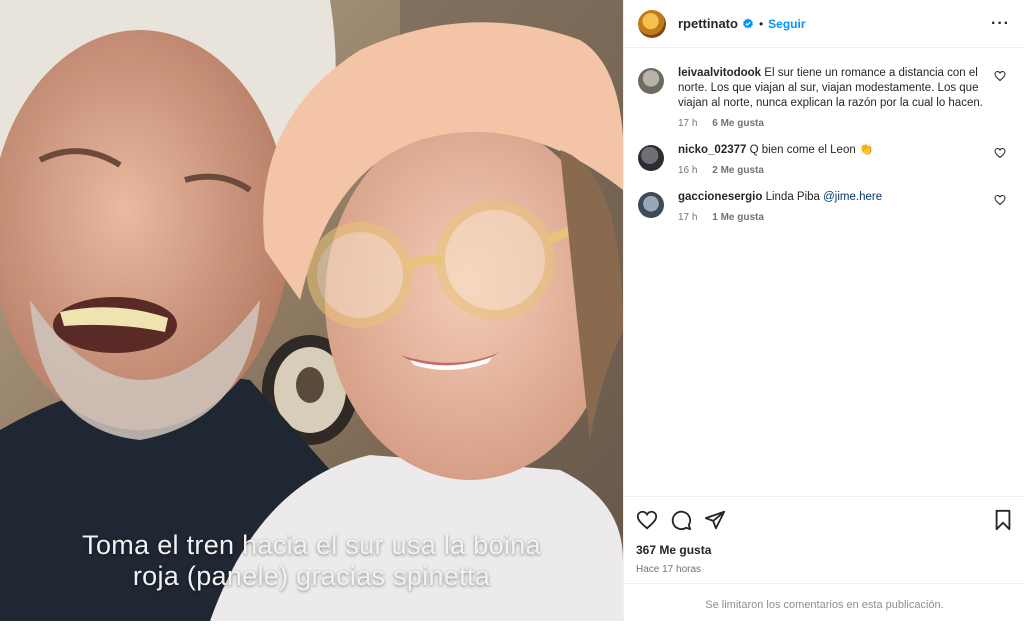 The height and width of the screenshot is (626, 1024). Describe the element at coordinates (794, 197) in the screenshot. I see `comment-text: Linda Piba` at that location.